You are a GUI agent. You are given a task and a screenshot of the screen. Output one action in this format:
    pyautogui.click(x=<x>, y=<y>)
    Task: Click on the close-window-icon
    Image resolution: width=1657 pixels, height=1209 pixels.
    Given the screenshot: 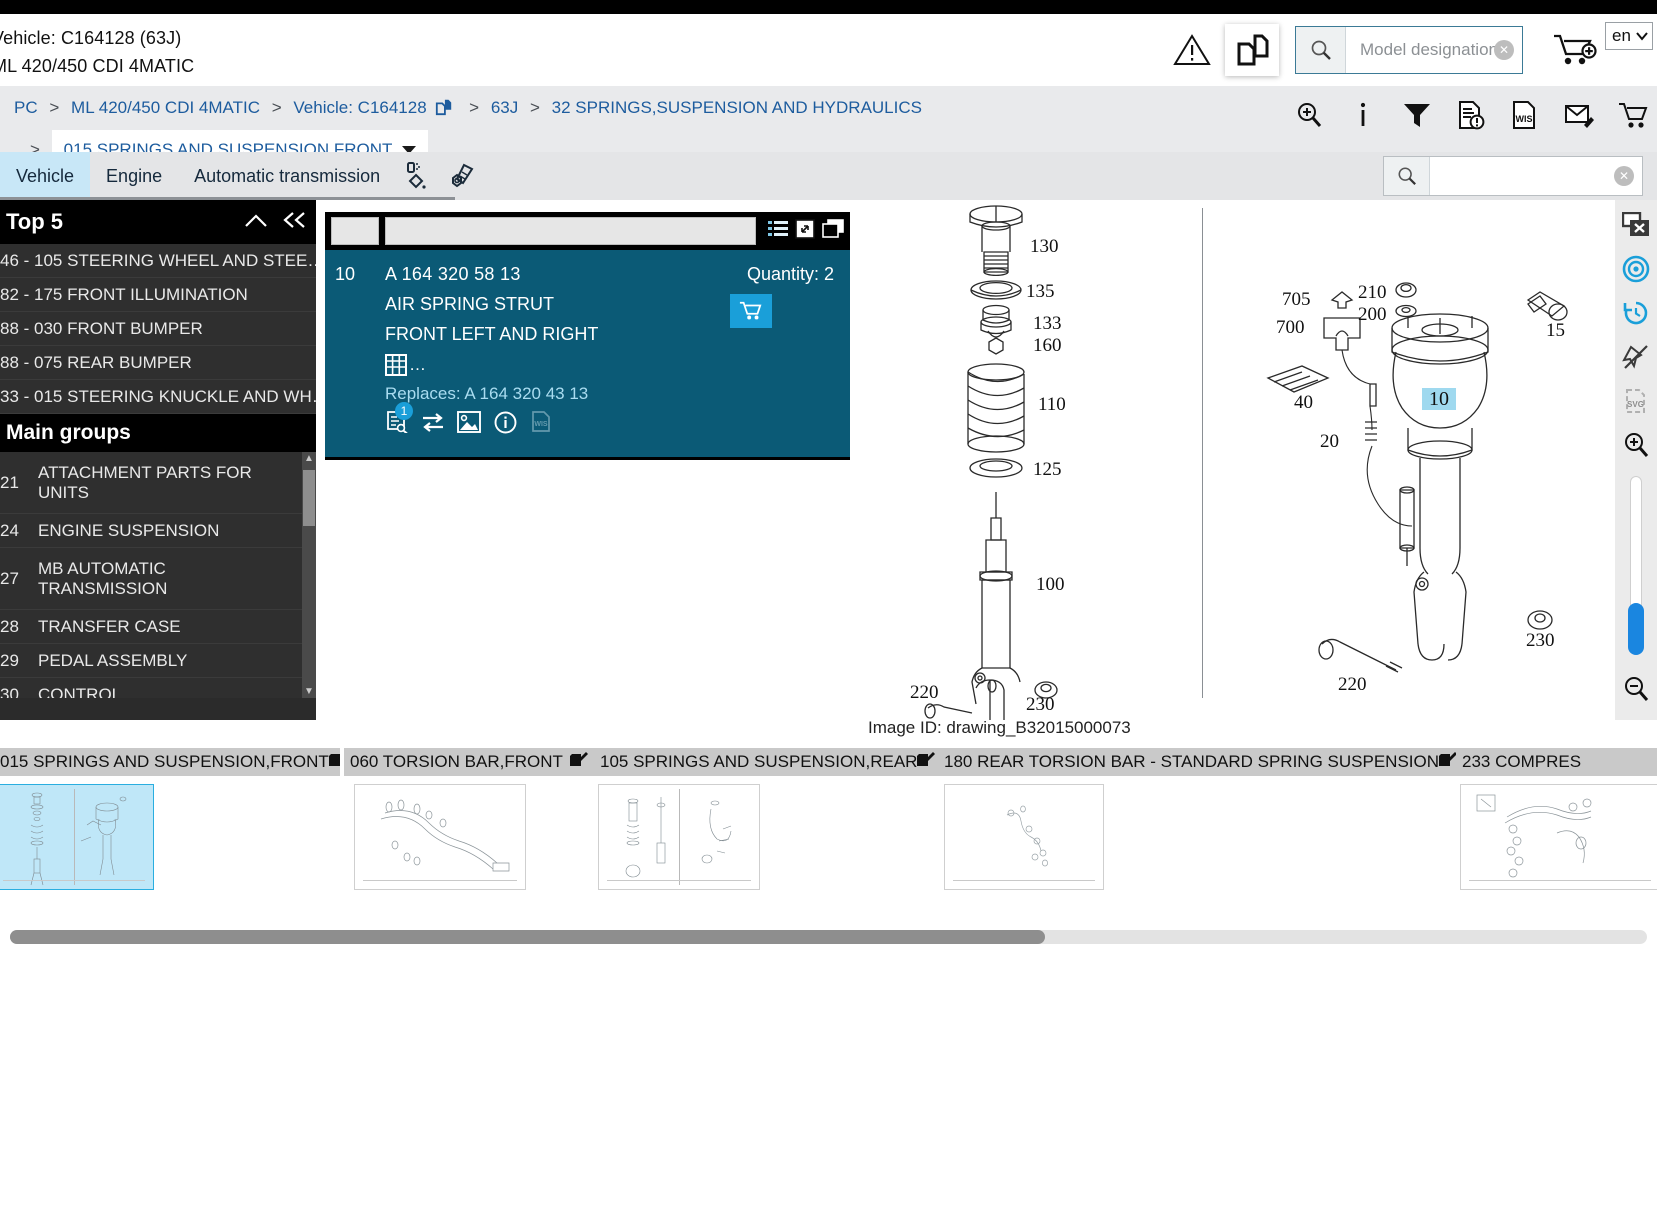 What is the action you would take?
    pyautogui.click(x=1636, y=225)
    